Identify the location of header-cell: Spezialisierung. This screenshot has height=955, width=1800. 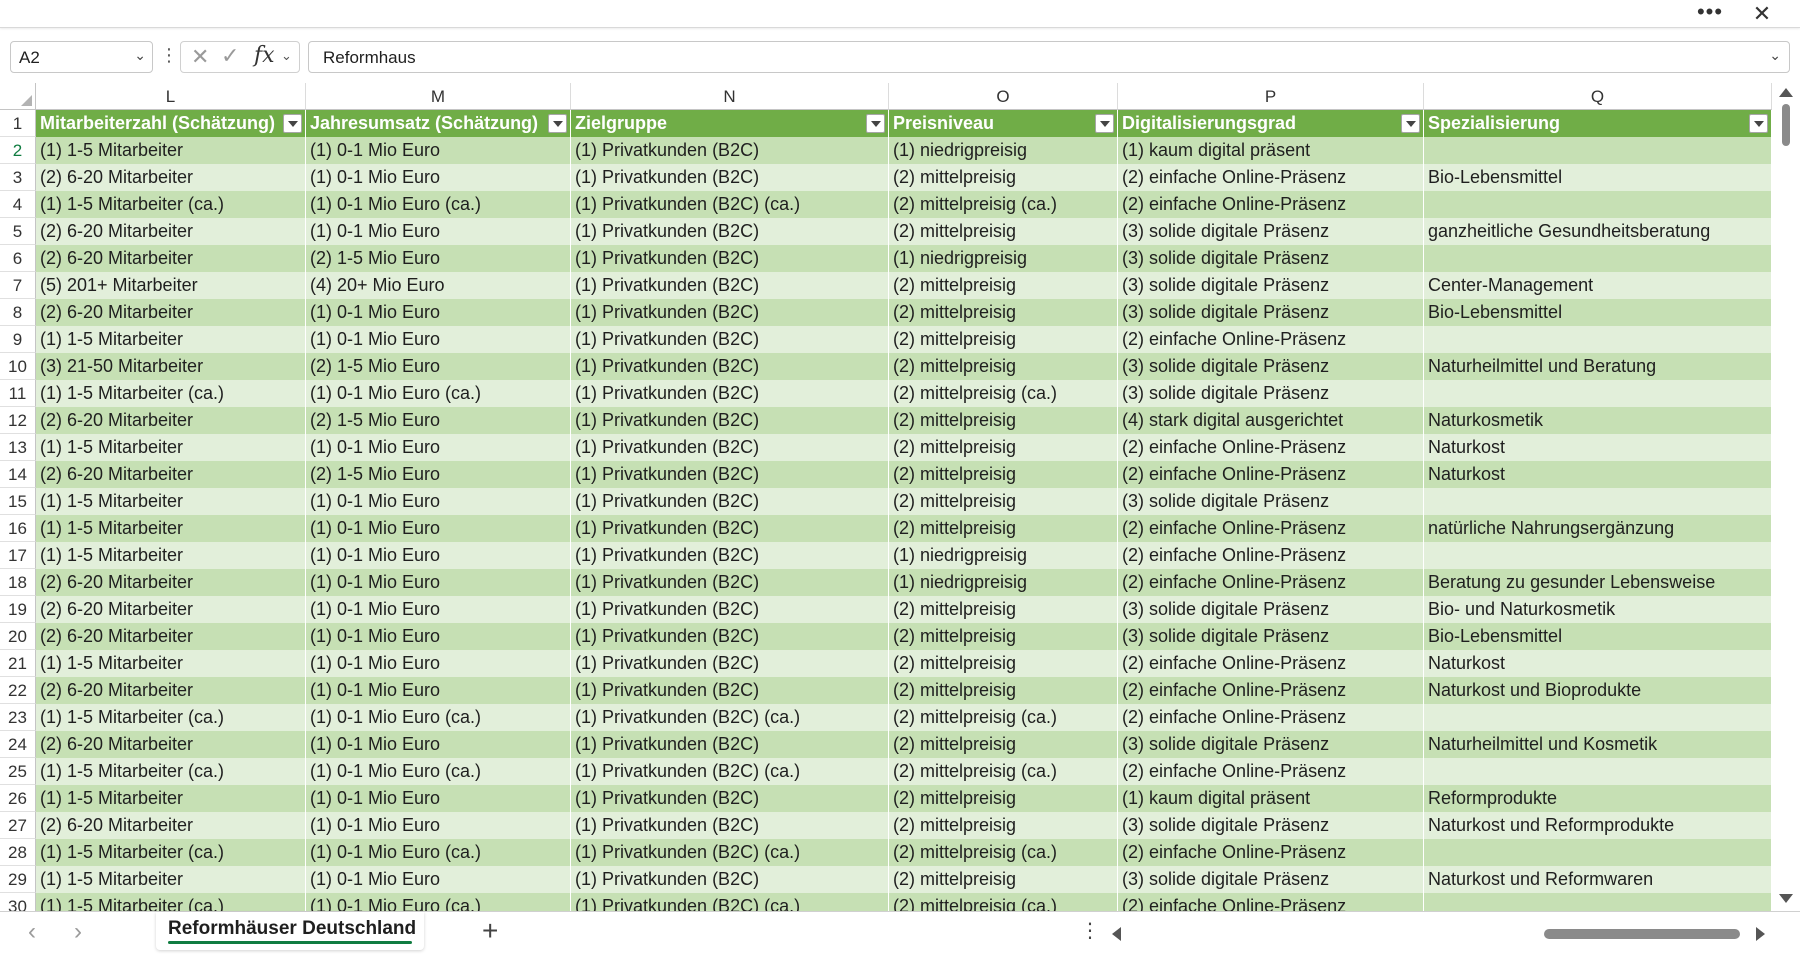
(1598, 123).